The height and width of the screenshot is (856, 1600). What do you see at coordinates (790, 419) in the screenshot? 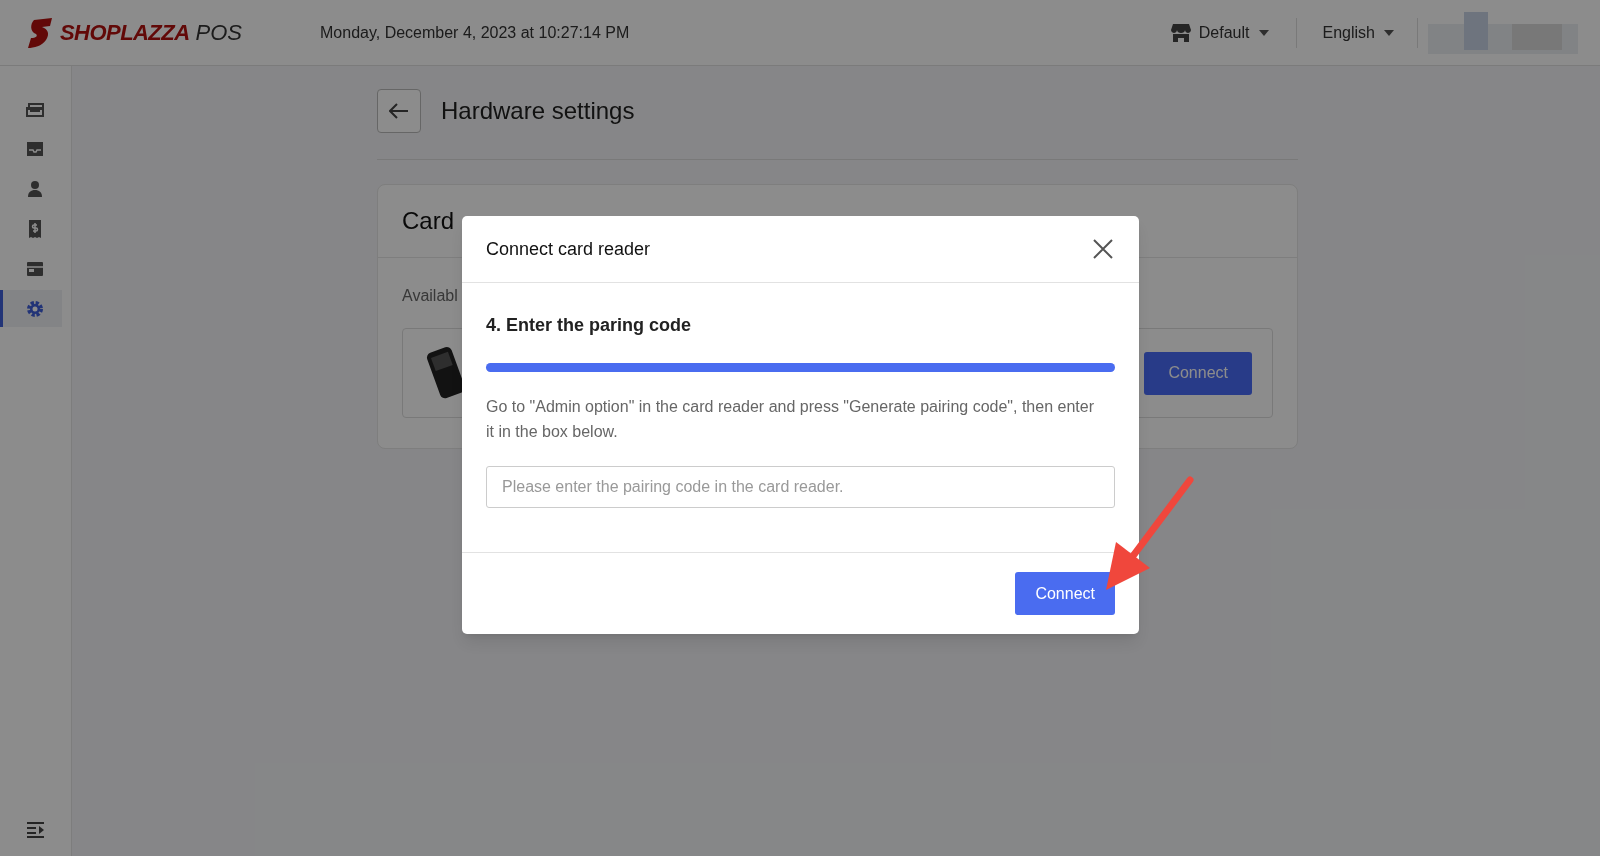
I see `instructions-text: Go to "Admin option" in the card reader and press "Generate pairing code", then enter it in the box below.` at bounding box center [790, 419].